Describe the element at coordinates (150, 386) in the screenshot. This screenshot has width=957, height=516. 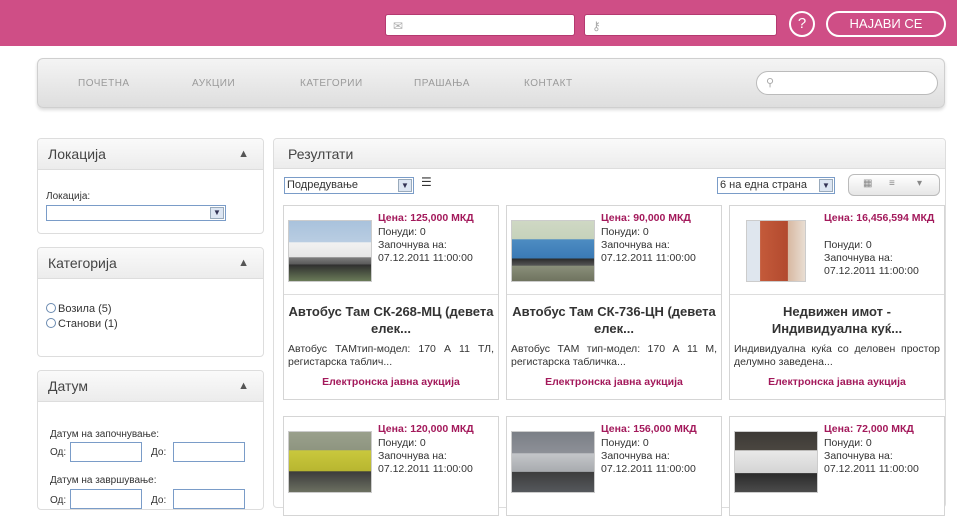
I see `date-panel-header: Датум ▲` at that location.